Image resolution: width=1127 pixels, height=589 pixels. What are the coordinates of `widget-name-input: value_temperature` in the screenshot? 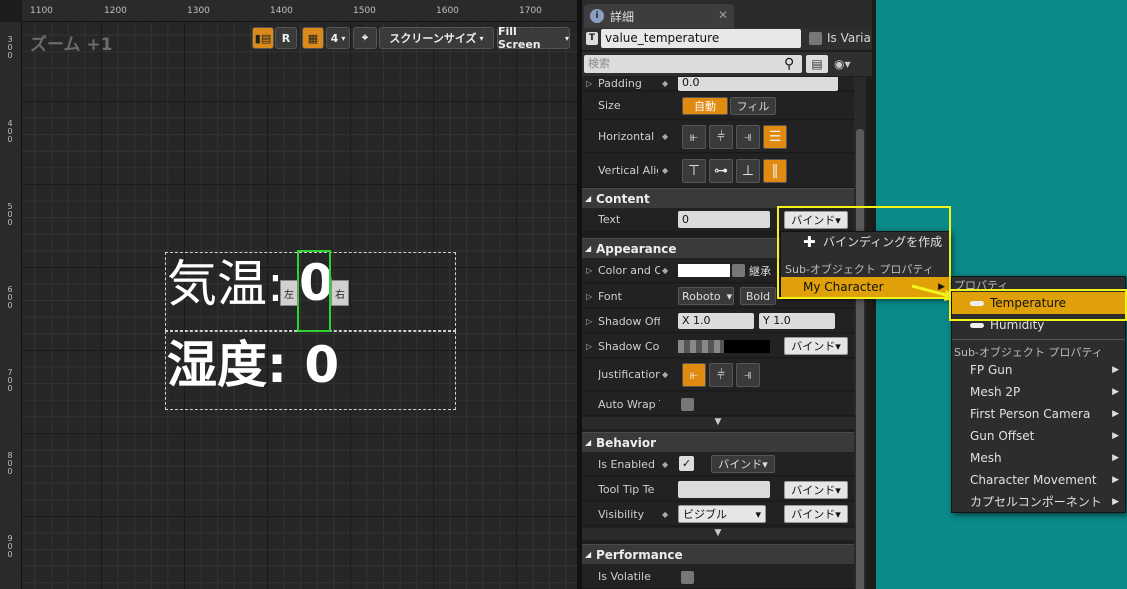 It's located at (701, 38).